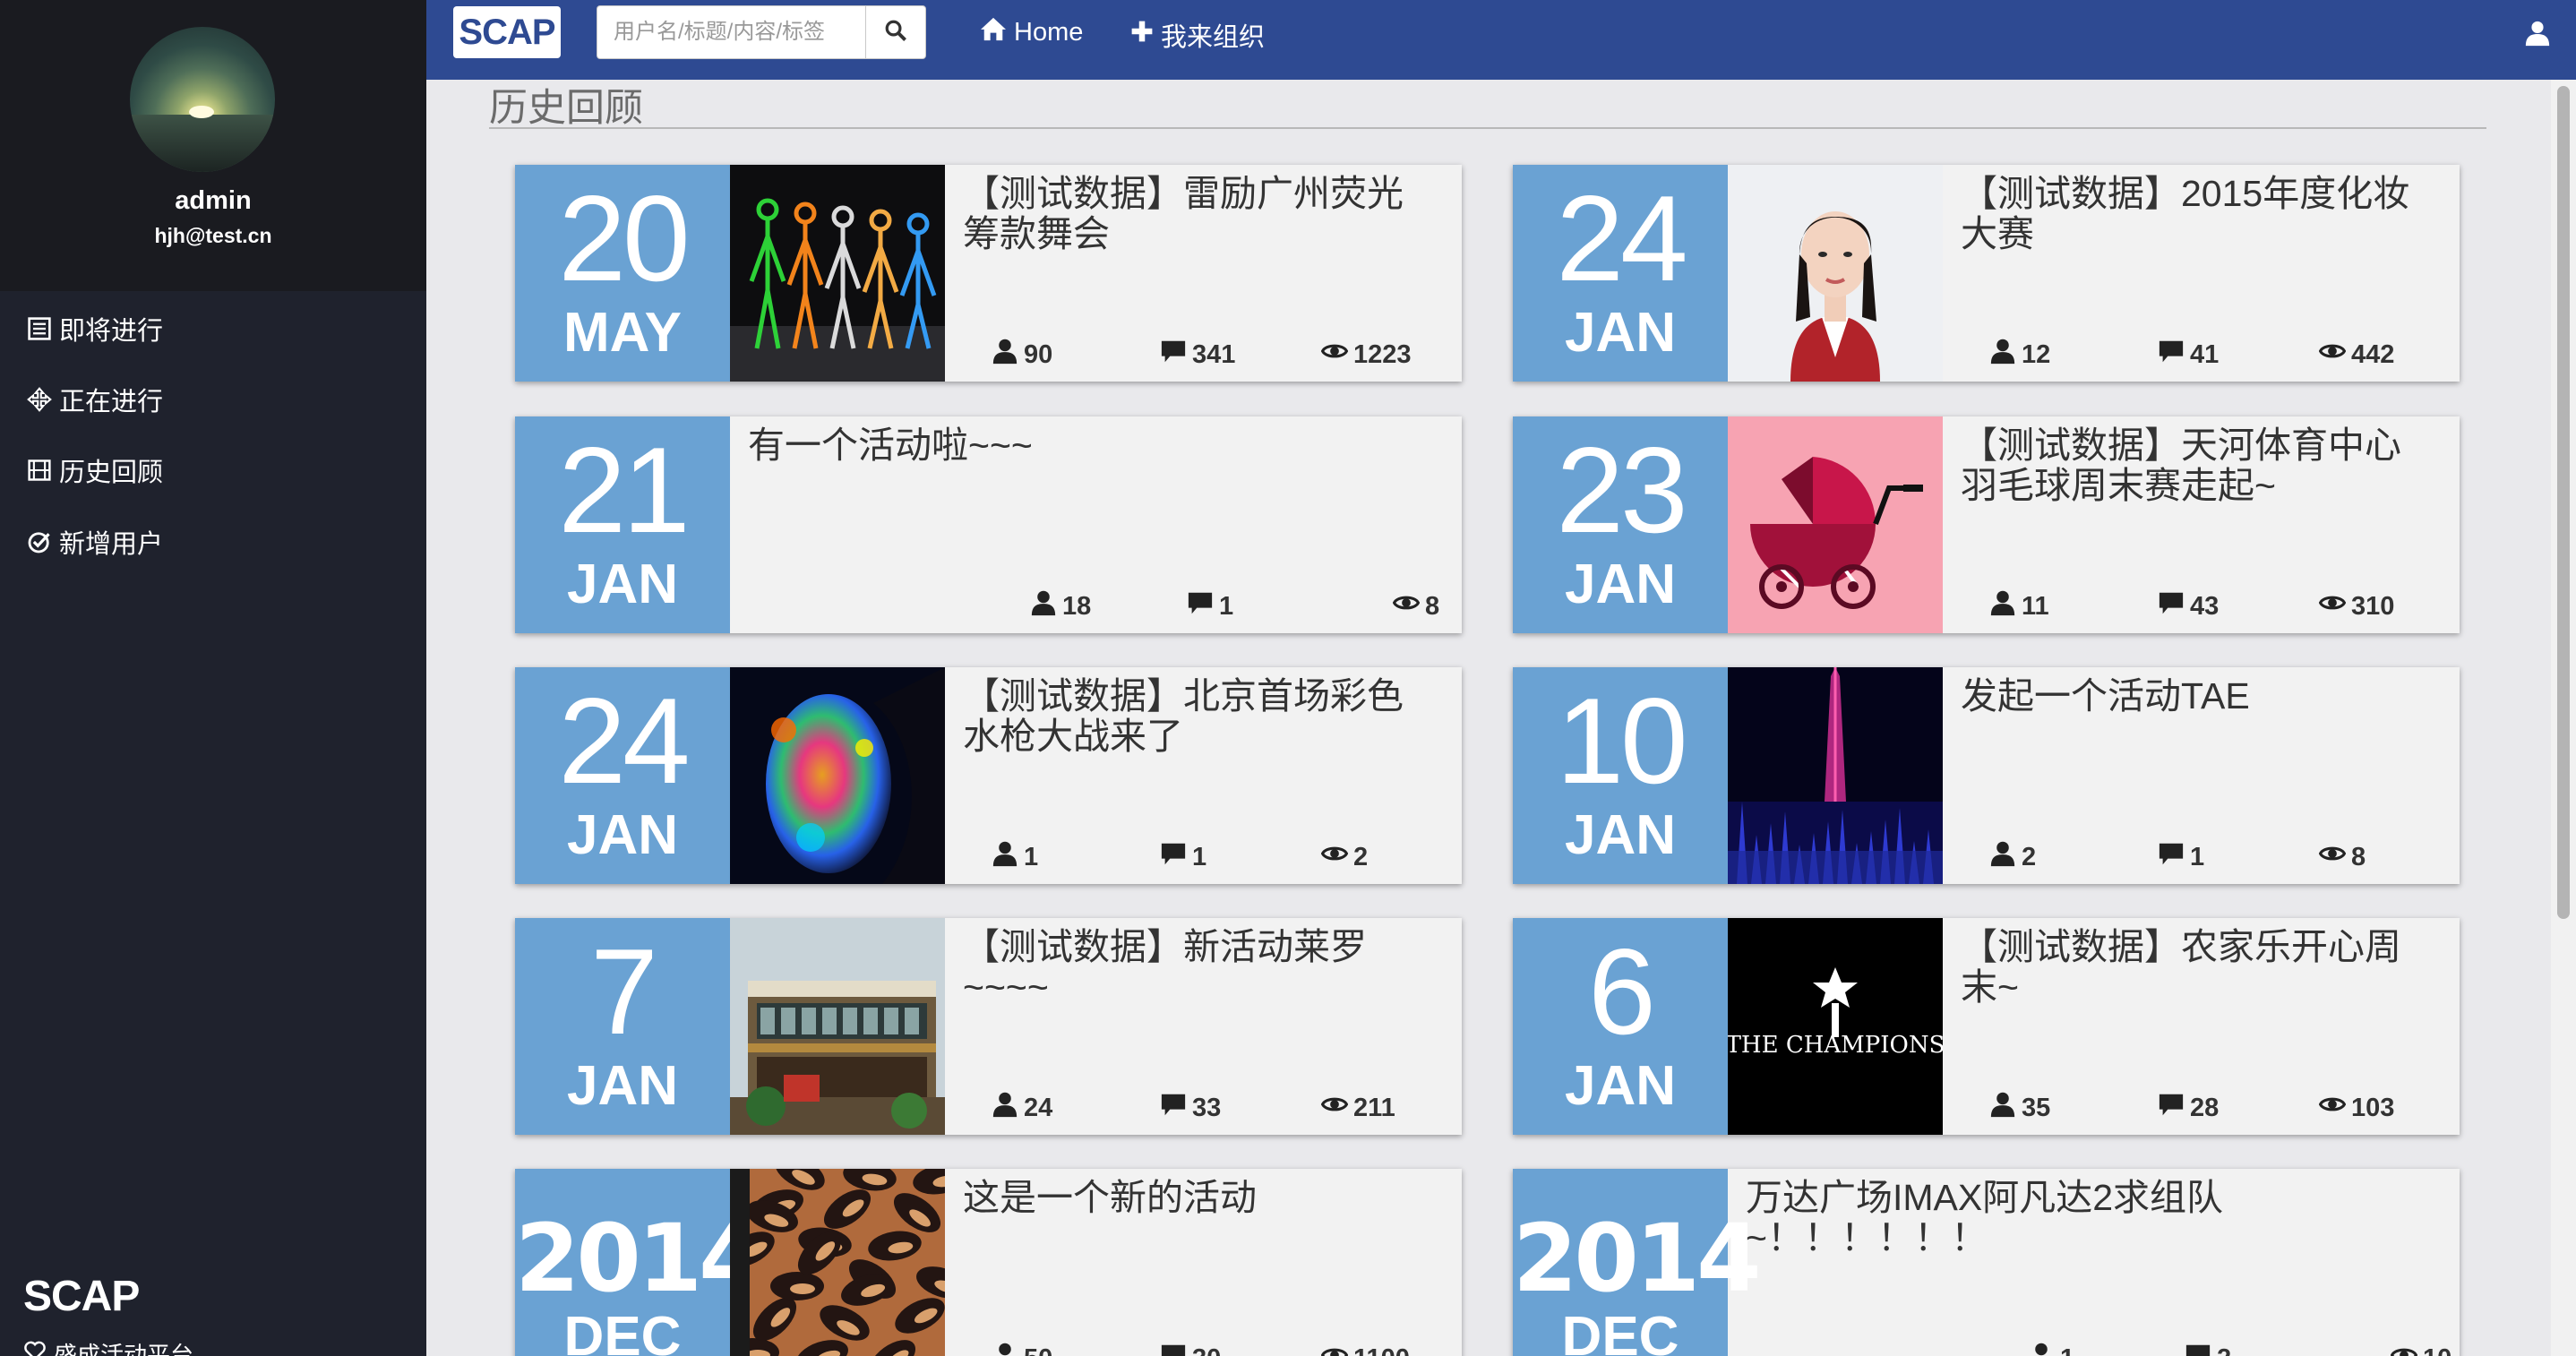 This screenshot has width=2576, height=1356. Describe the element at coordinates (1835, 1026) in the screenshot. I see `event-thumbnail: THE CHAMPIONS` at that location.